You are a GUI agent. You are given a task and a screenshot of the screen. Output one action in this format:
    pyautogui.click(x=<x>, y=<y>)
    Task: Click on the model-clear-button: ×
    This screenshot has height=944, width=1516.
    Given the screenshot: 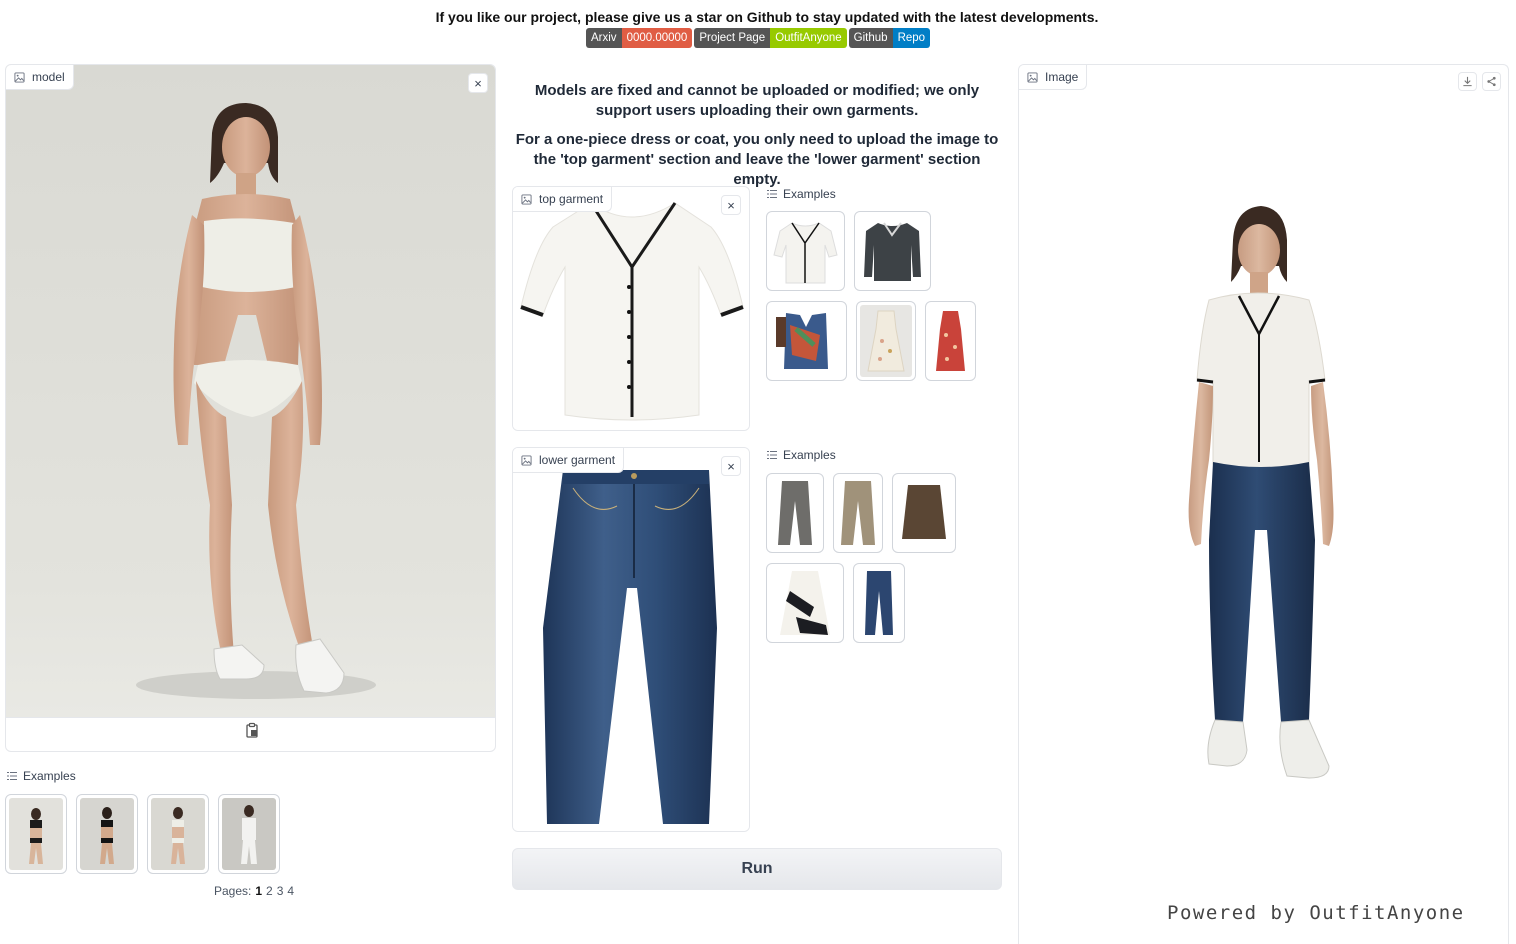 What is the action you would take?
    pyautogui.click(x=478, y=83)
    